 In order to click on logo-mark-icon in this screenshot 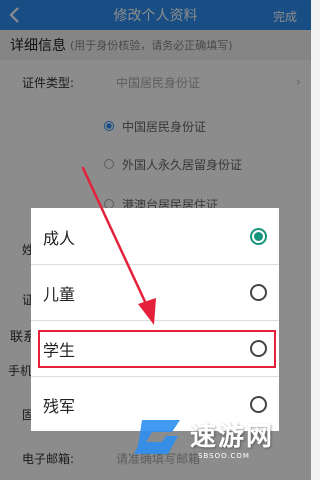, I will do `click(157, 437)`.